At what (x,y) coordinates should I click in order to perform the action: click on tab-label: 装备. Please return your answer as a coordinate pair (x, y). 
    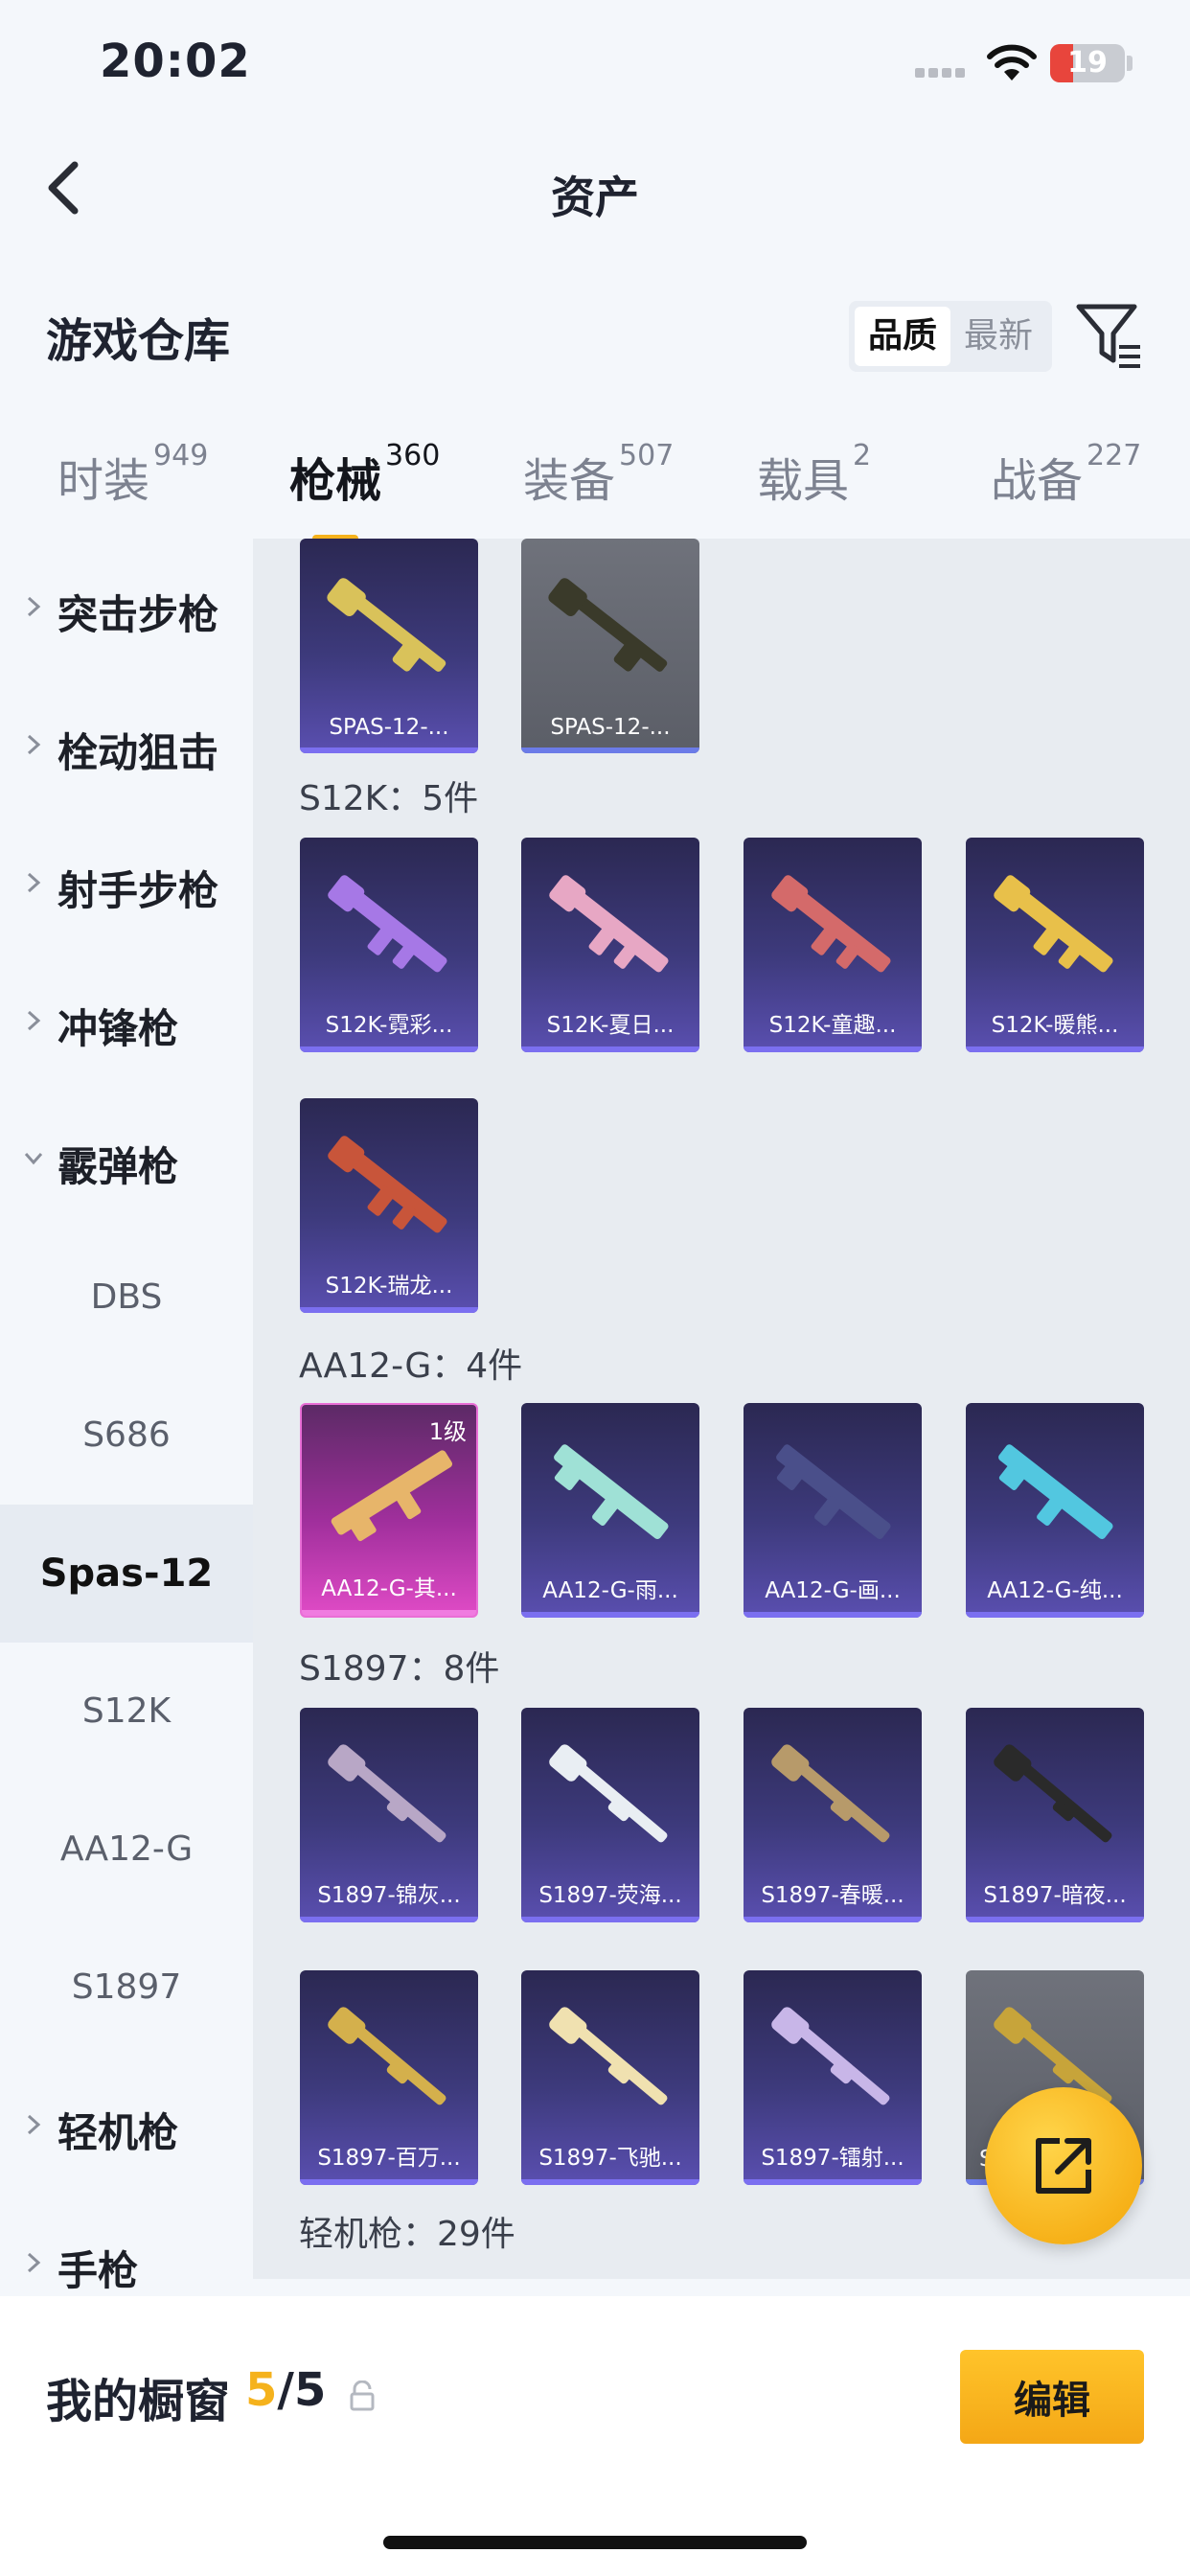
    Looking at the image, I should click on (570, 481).